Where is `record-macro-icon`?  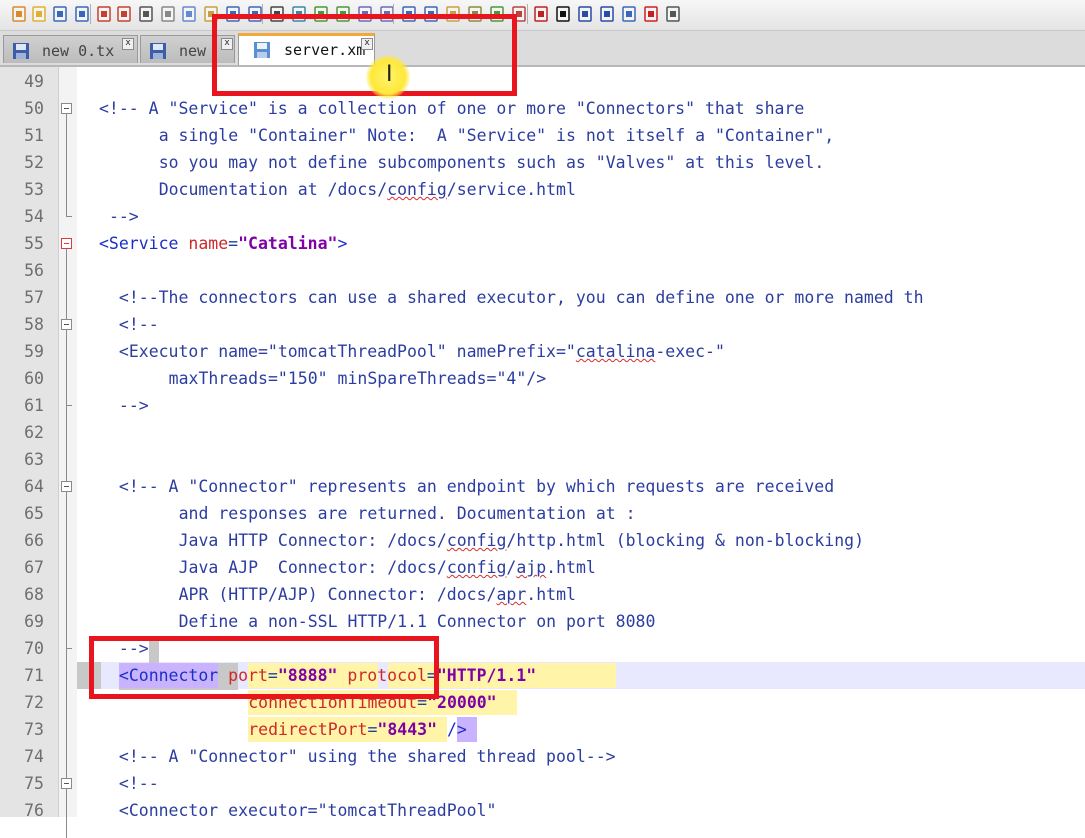 record-macro-icon is located at coordinates (541, 14).